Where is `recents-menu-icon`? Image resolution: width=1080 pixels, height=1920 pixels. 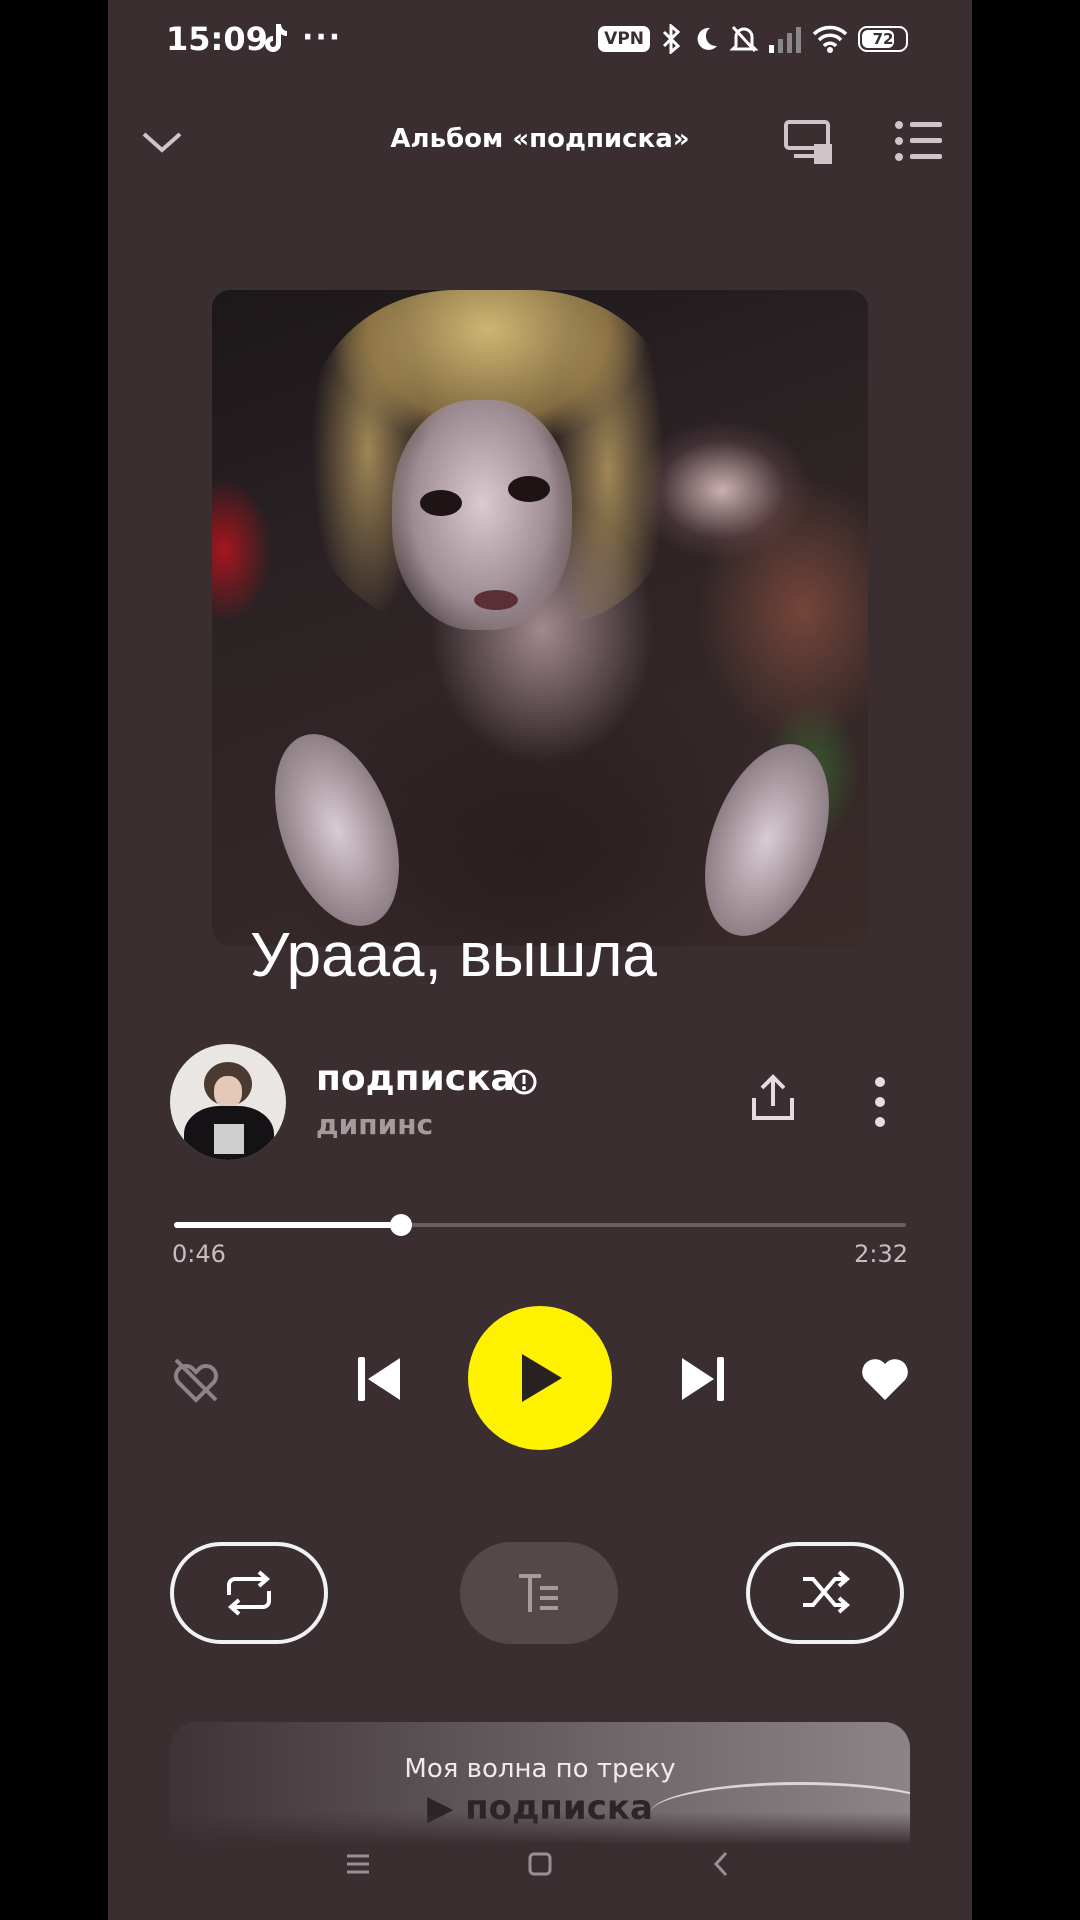 recents-menu-icon is located at coordinates (358, 1864).